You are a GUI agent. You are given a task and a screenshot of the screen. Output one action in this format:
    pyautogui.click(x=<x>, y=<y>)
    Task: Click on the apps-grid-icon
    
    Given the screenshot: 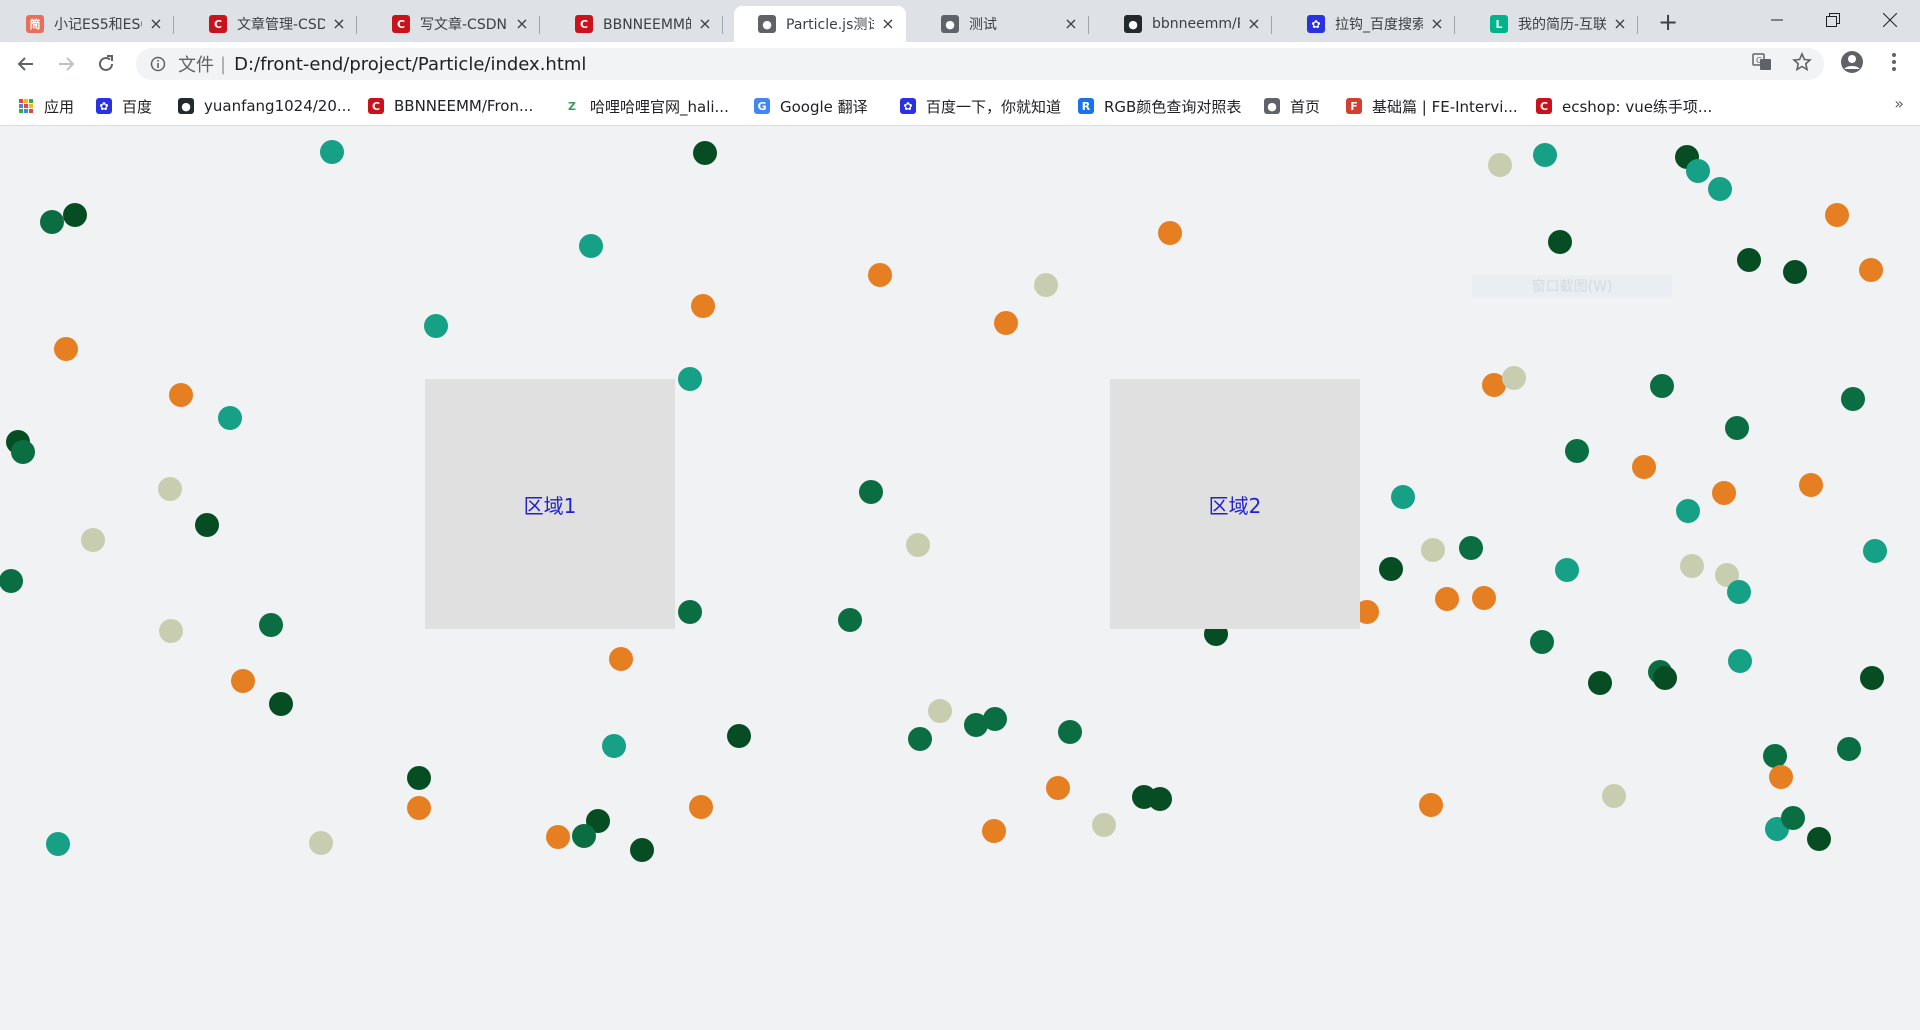 What is the action you would take?
    pyautogui.click(x=26, y=106)
    